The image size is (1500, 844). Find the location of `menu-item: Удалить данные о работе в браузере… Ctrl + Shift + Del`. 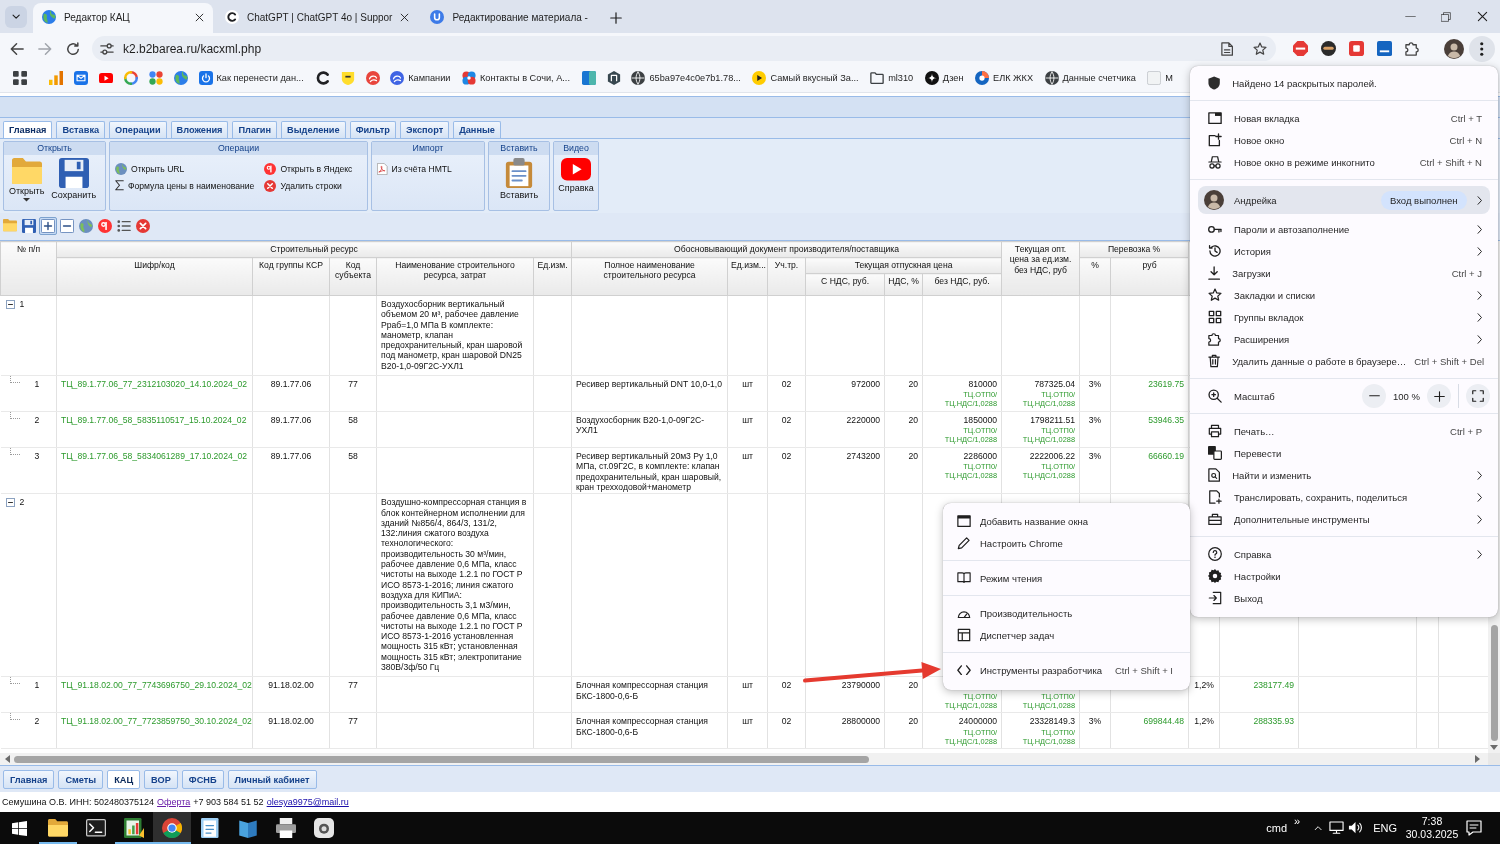

menu-item: Удалить данные о работе в браузере… Ctrl + Shift + Del is located at coordinates (1344, 361).